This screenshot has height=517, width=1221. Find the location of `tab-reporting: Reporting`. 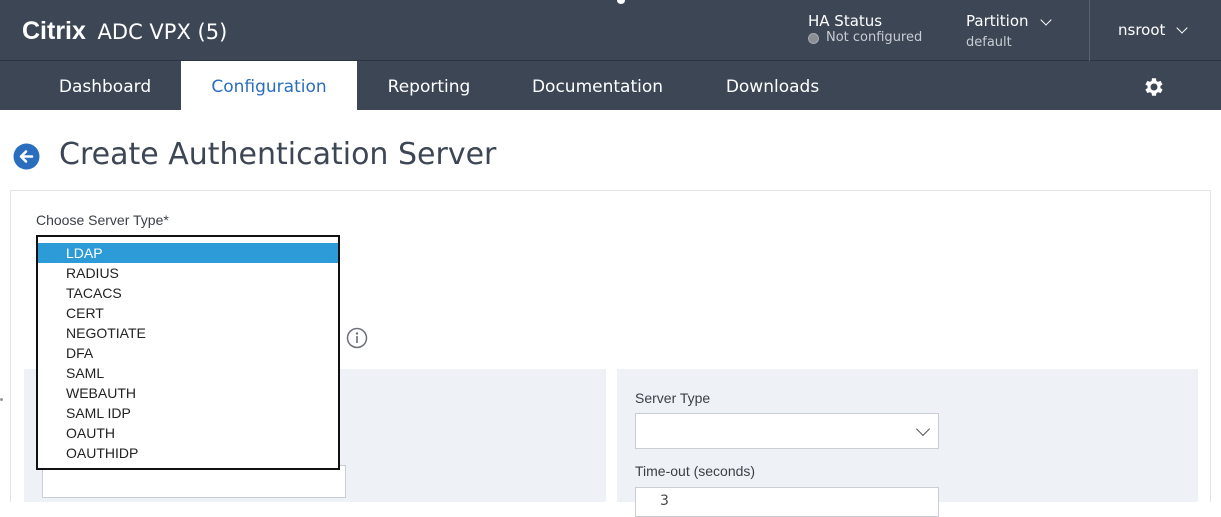

tab-reporting: Reporting is located at coordinates (429, 85).